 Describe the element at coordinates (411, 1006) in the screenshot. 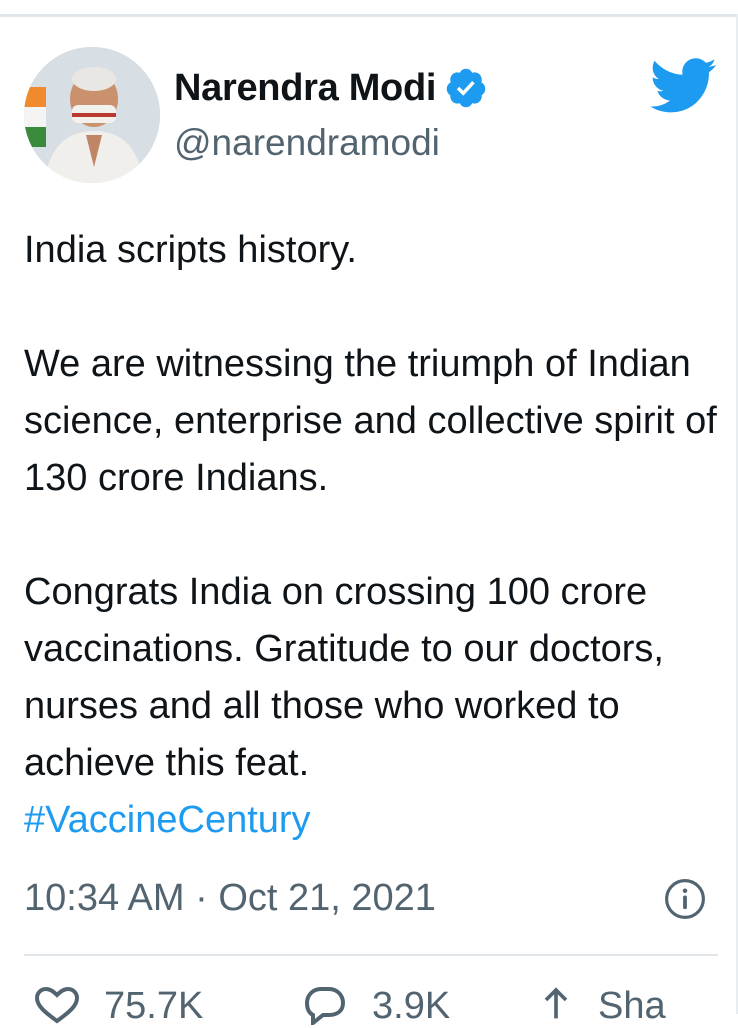

I see `reply-count: 3.9K` at that location.